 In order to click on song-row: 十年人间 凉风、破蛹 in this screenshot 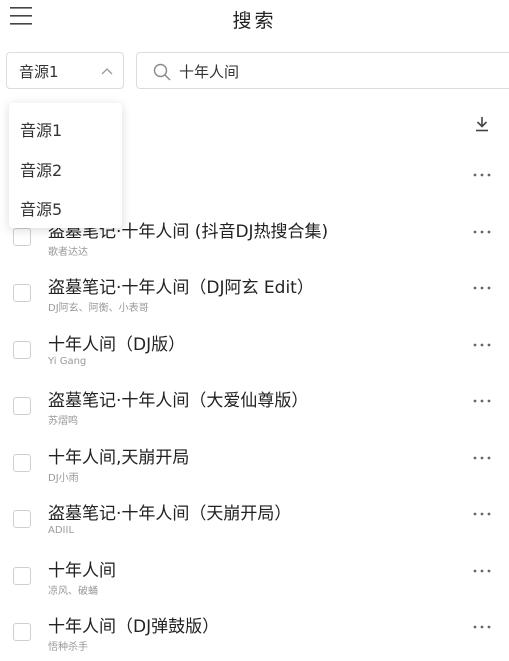, I will do `click(254, 576)`.